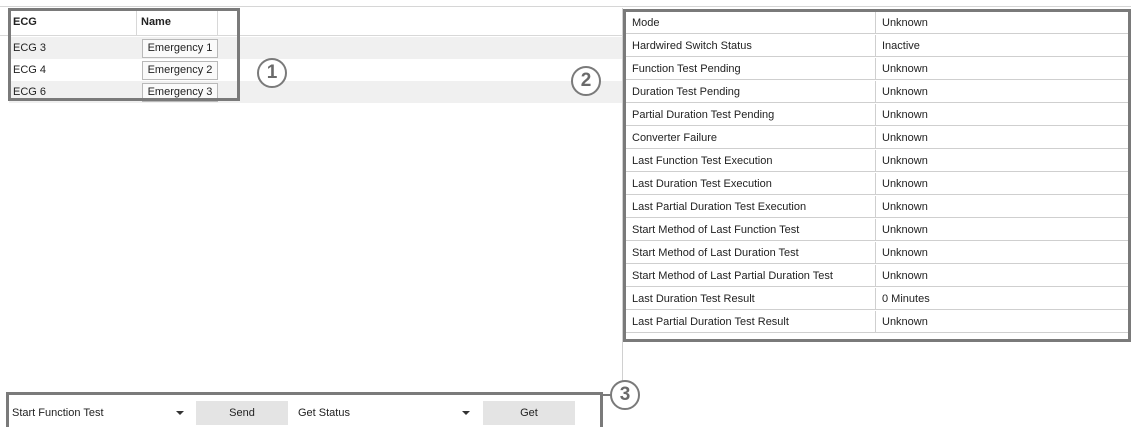  I want to click on top-divider, so click(565, 6).